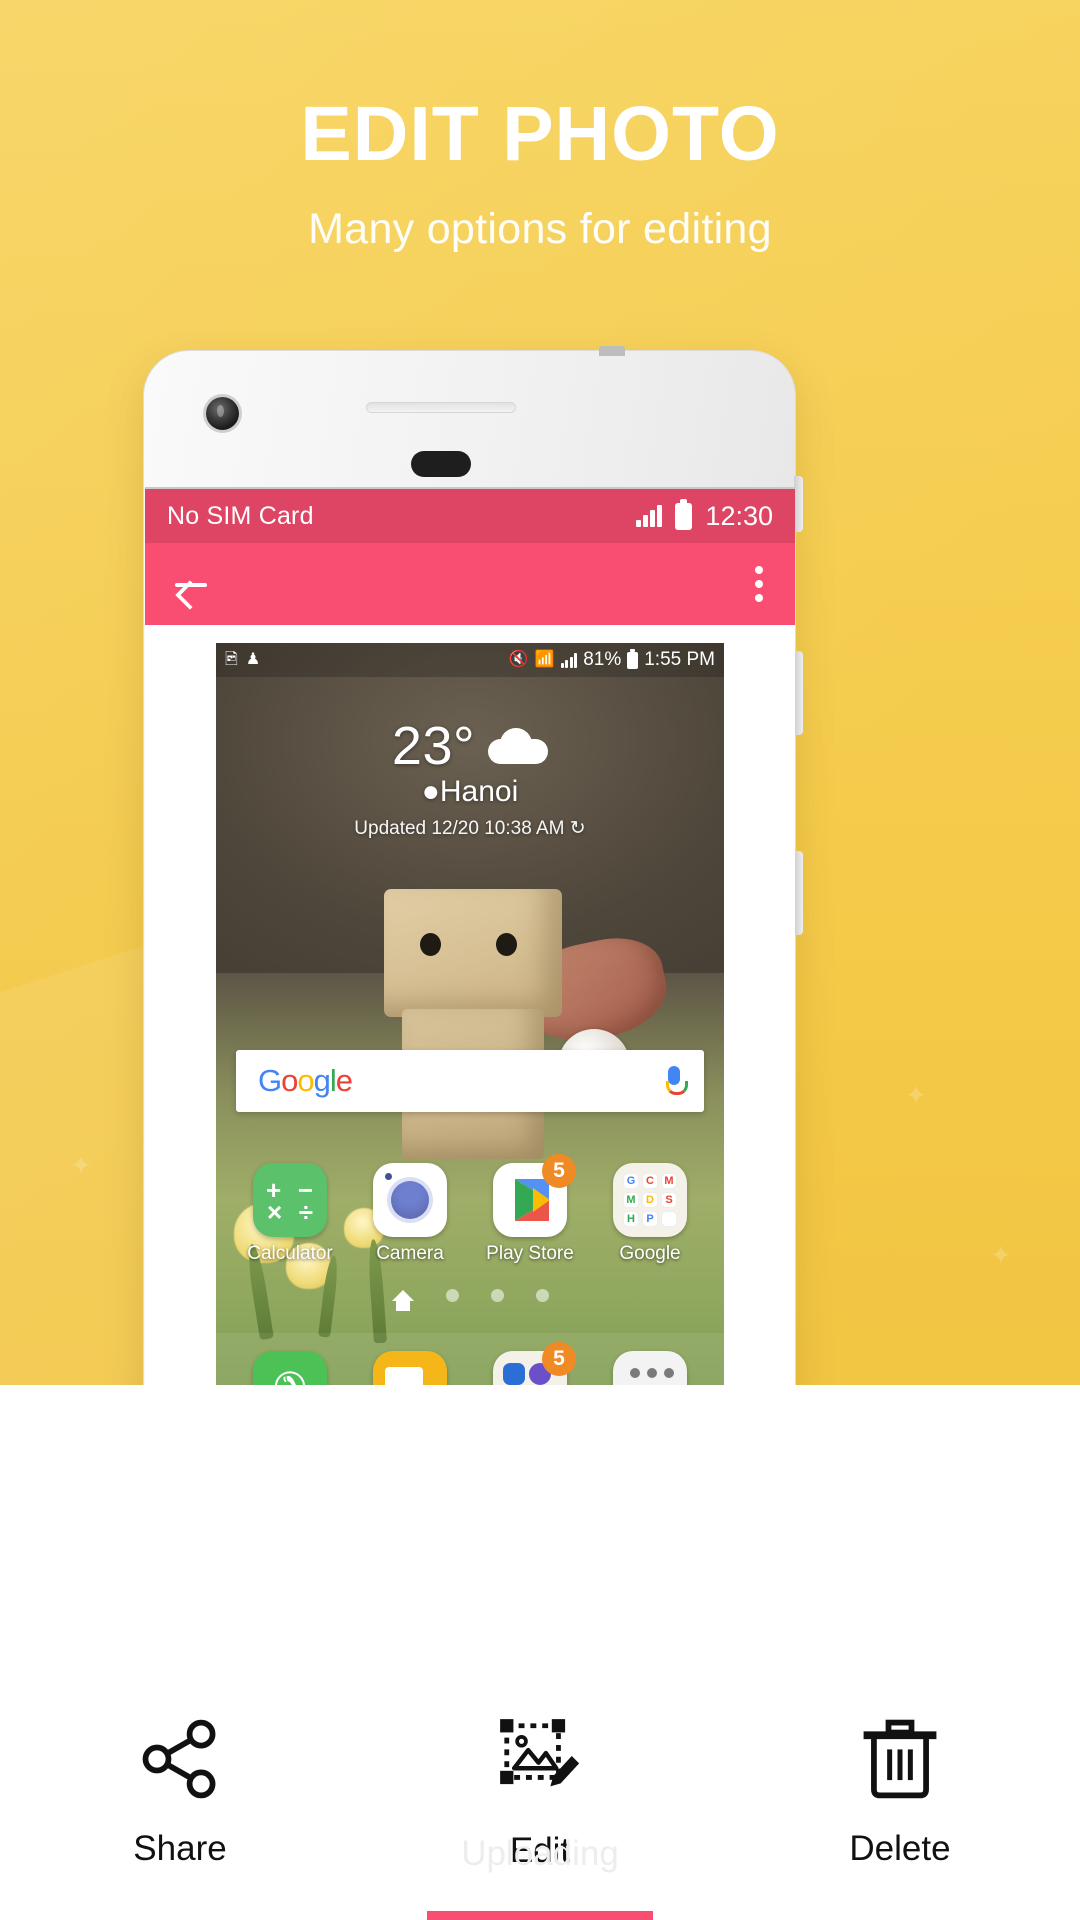 The image size is (1080, 1920). What do you see at coordinates (540, 1753) in the screenshot?
I see `edit-image-icon` at bounding box center [540, 1753].